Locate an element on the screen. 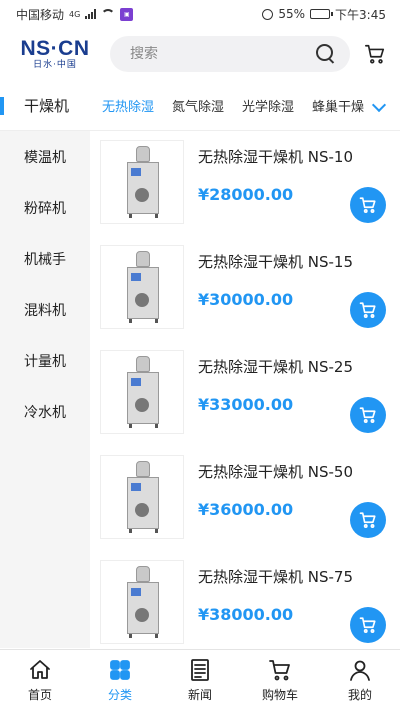 Image resolution: width=400 pixels, height=711 pixels. tab-label: 首页 is located at coordinates (39, 695).